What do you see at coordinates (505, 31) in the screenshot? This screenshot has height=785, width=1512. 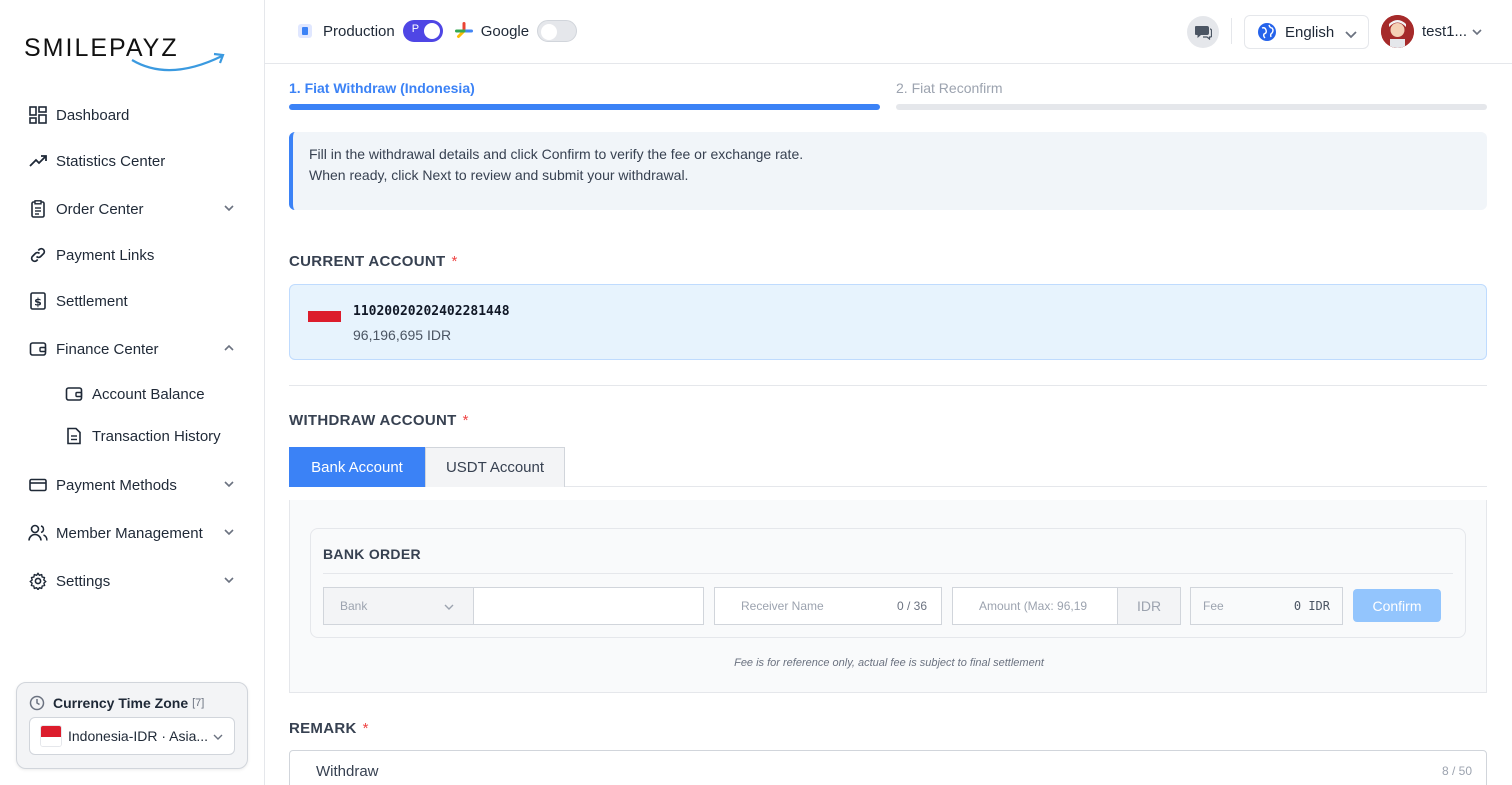 I see `google-label: Google` at bounding box center [505, 31].